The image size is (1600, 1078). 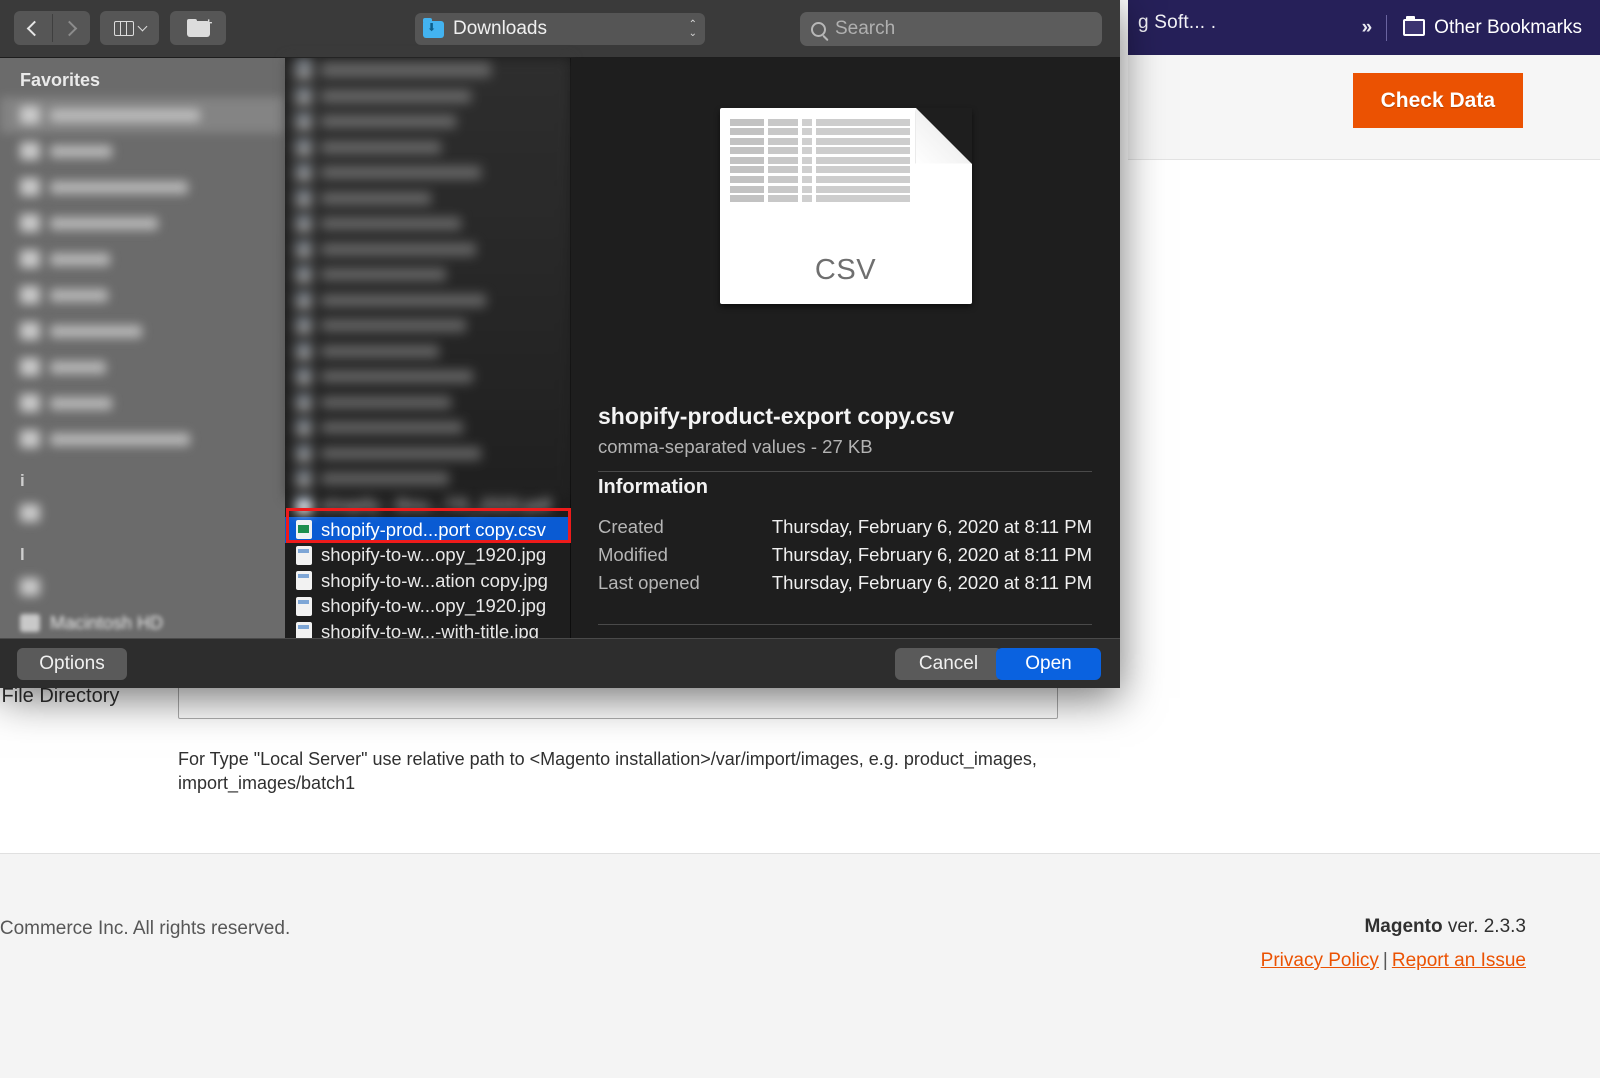 What do you see at coordinates (433, 27) in the screenshot?
I see `downloads-folder-icon` at bounding box center [433, 27].